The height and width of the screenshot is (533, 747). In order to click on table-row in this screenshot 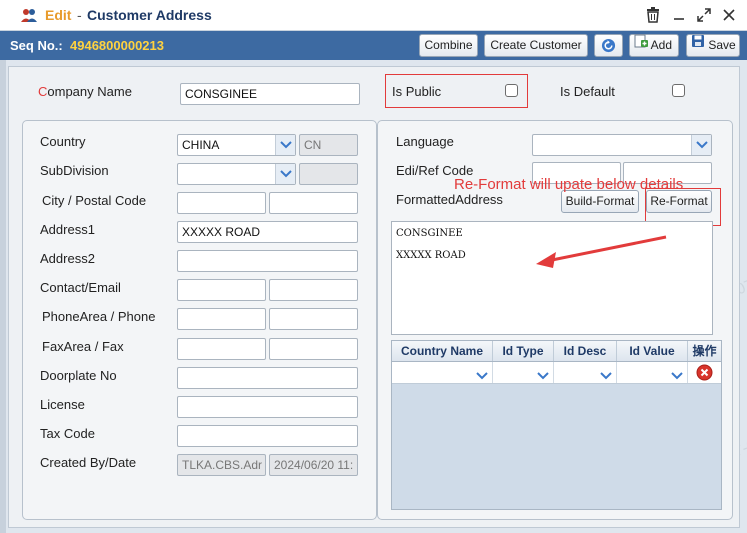, I will do `click(556, 373)`.